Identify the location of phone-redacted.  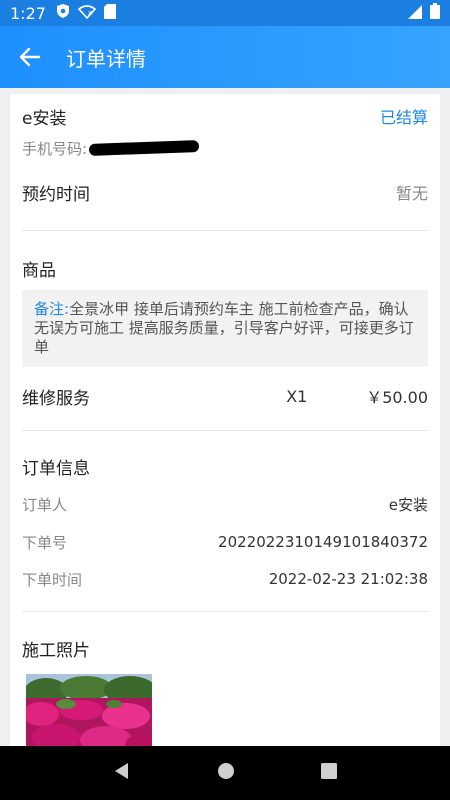
(144, 148).